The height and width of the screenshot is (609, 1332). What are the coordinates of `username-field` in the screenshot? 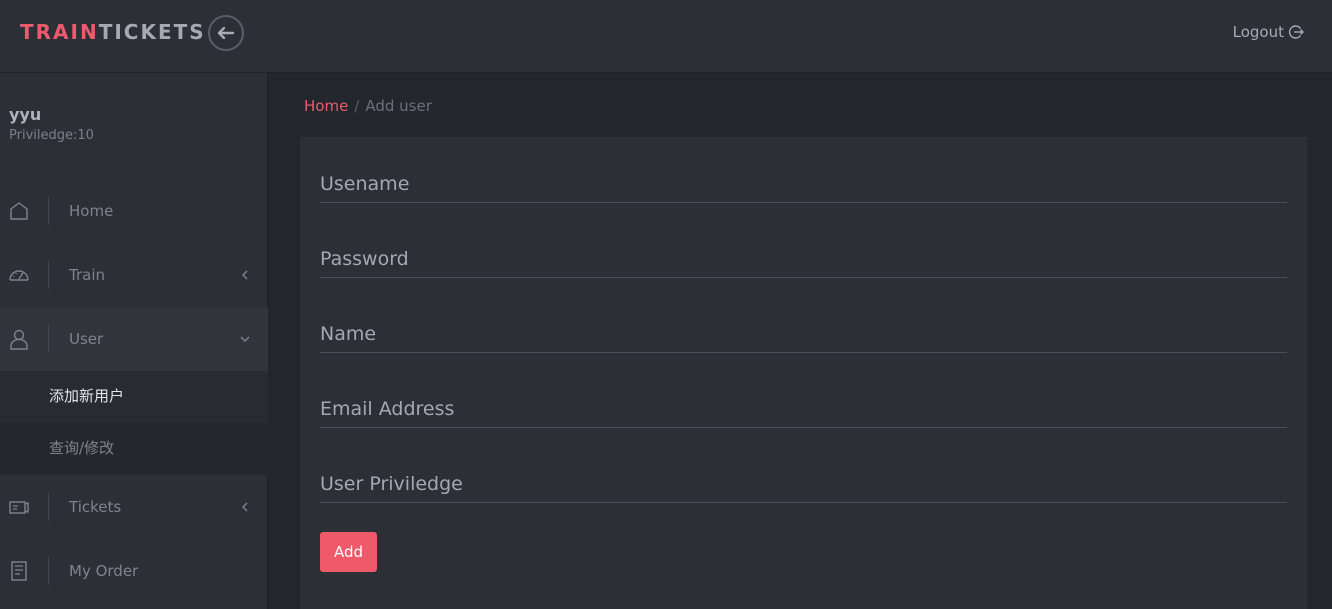 It's located at (803, 185).